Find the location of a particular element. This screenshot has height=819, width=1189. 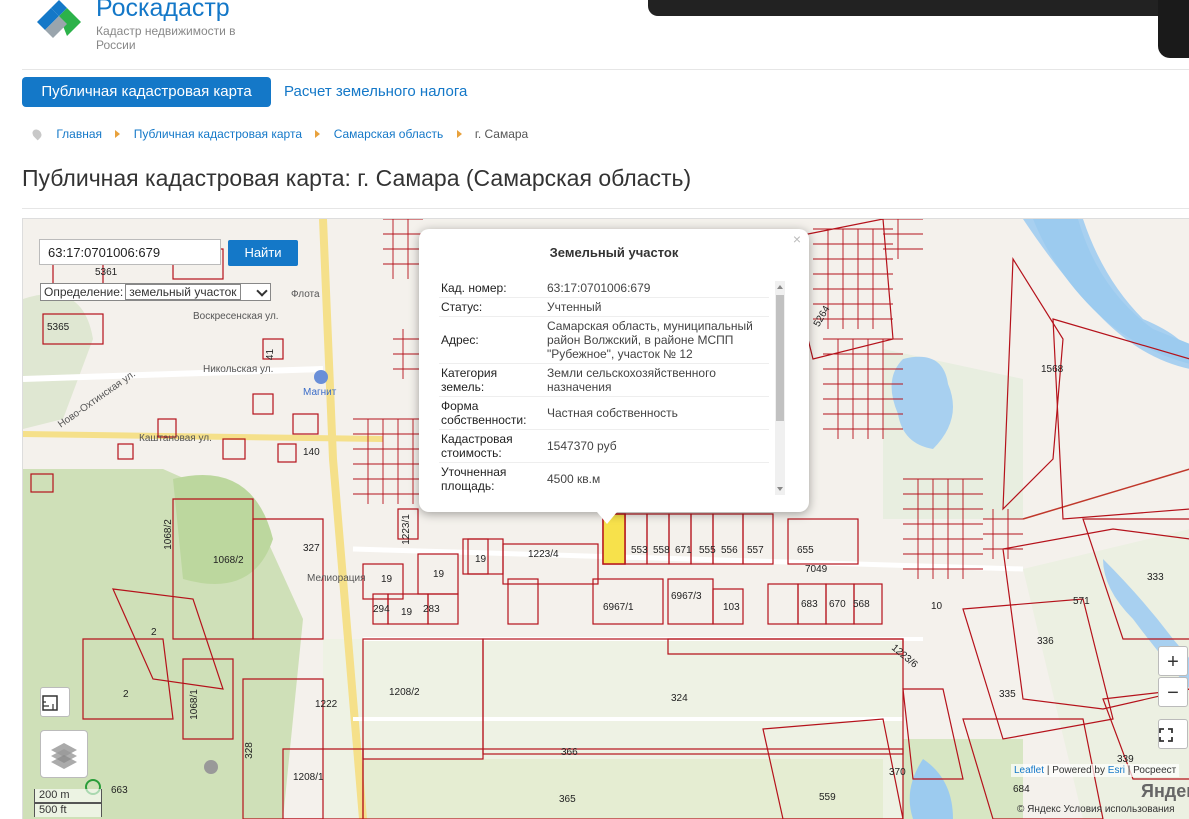

map-label: 1568 is located at coordinates (1052, 369).